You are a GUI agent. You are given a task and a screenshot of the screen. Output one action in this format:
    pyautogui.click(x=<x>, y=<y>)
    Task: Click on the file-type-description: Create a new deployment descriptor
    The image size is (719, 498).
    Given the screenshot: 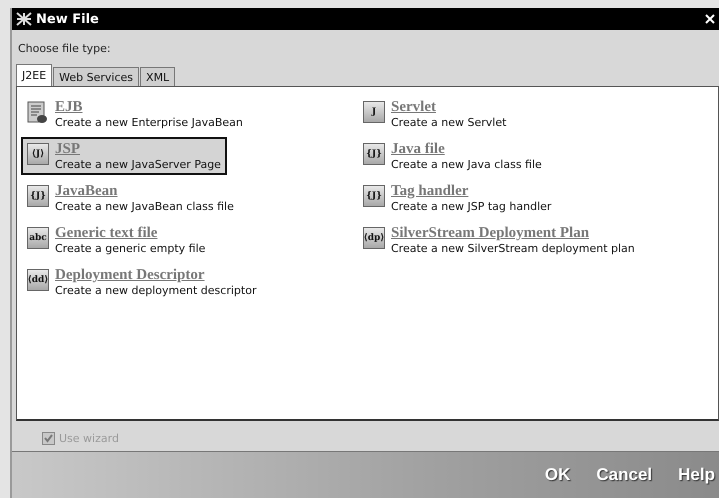 What is the action you would take?
    pyautogui.click(x=155, y=290)
    